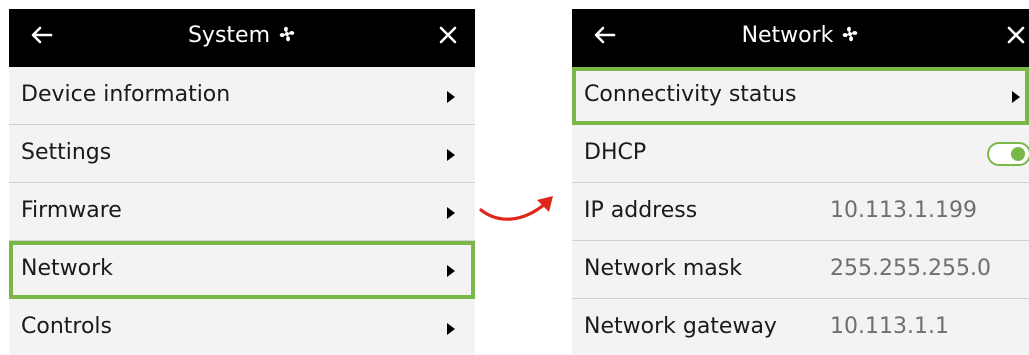  I want to click on transition-arrow-icon, so click(516, 208).